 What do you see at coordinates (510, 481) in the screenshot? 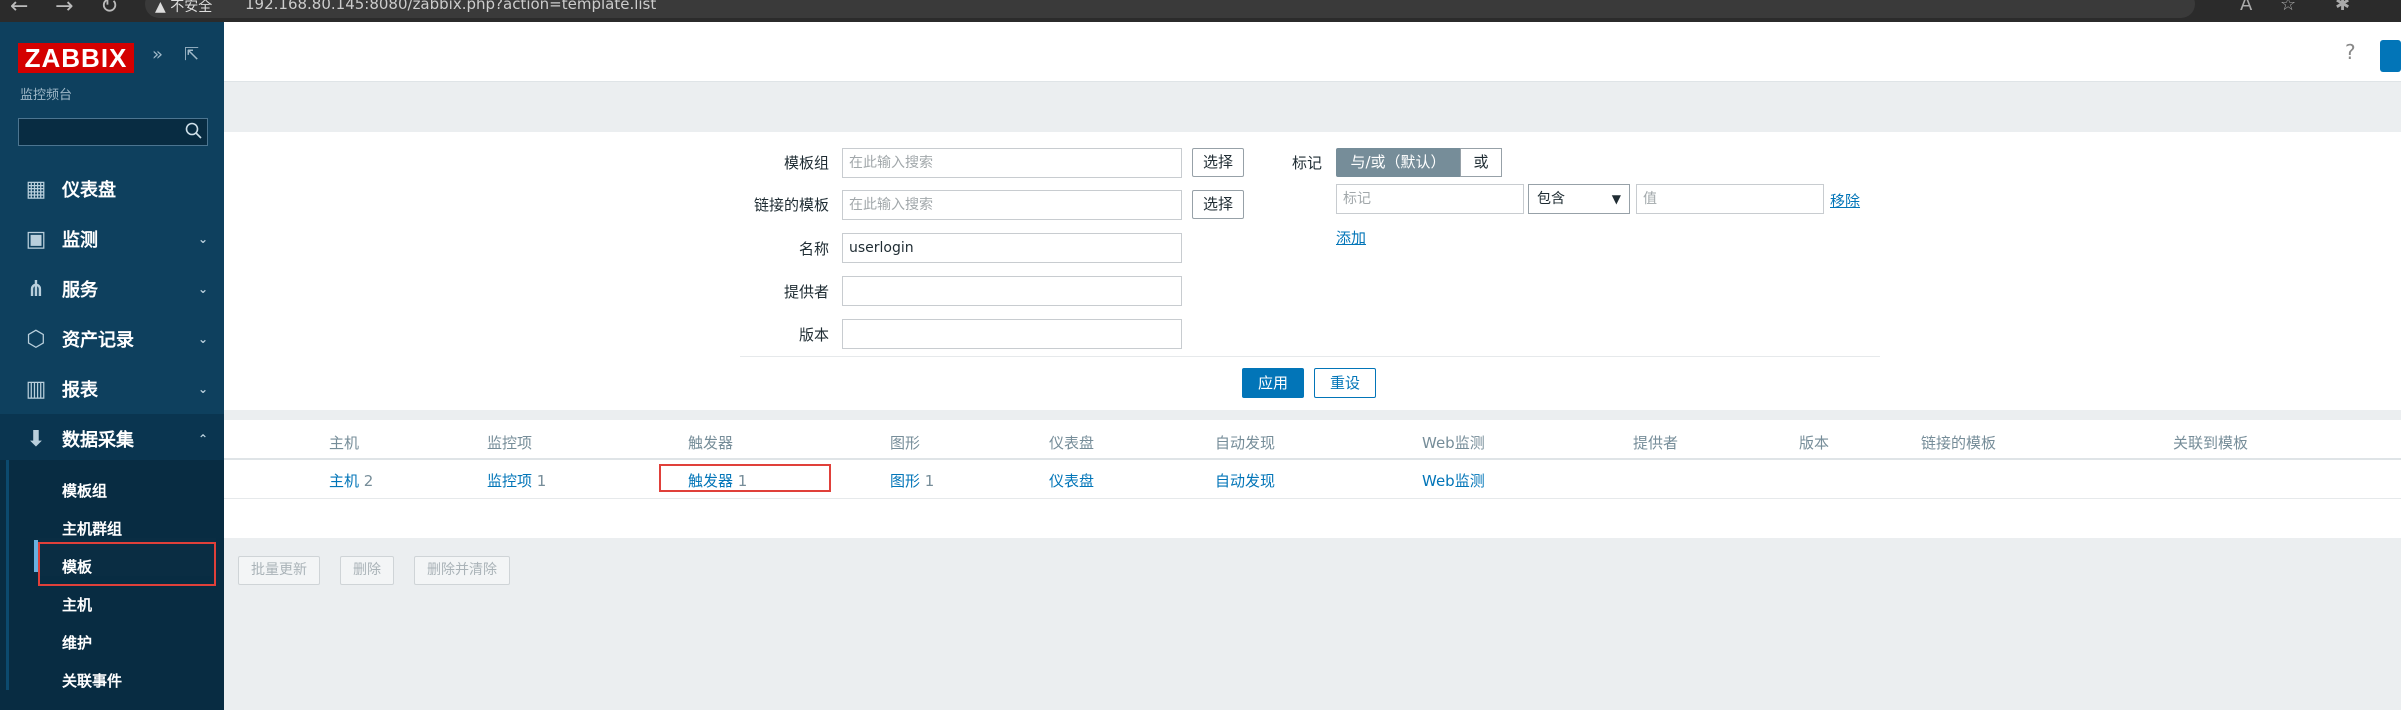
I see `items-link-text: 监控项` at bounding box center [510, 481].